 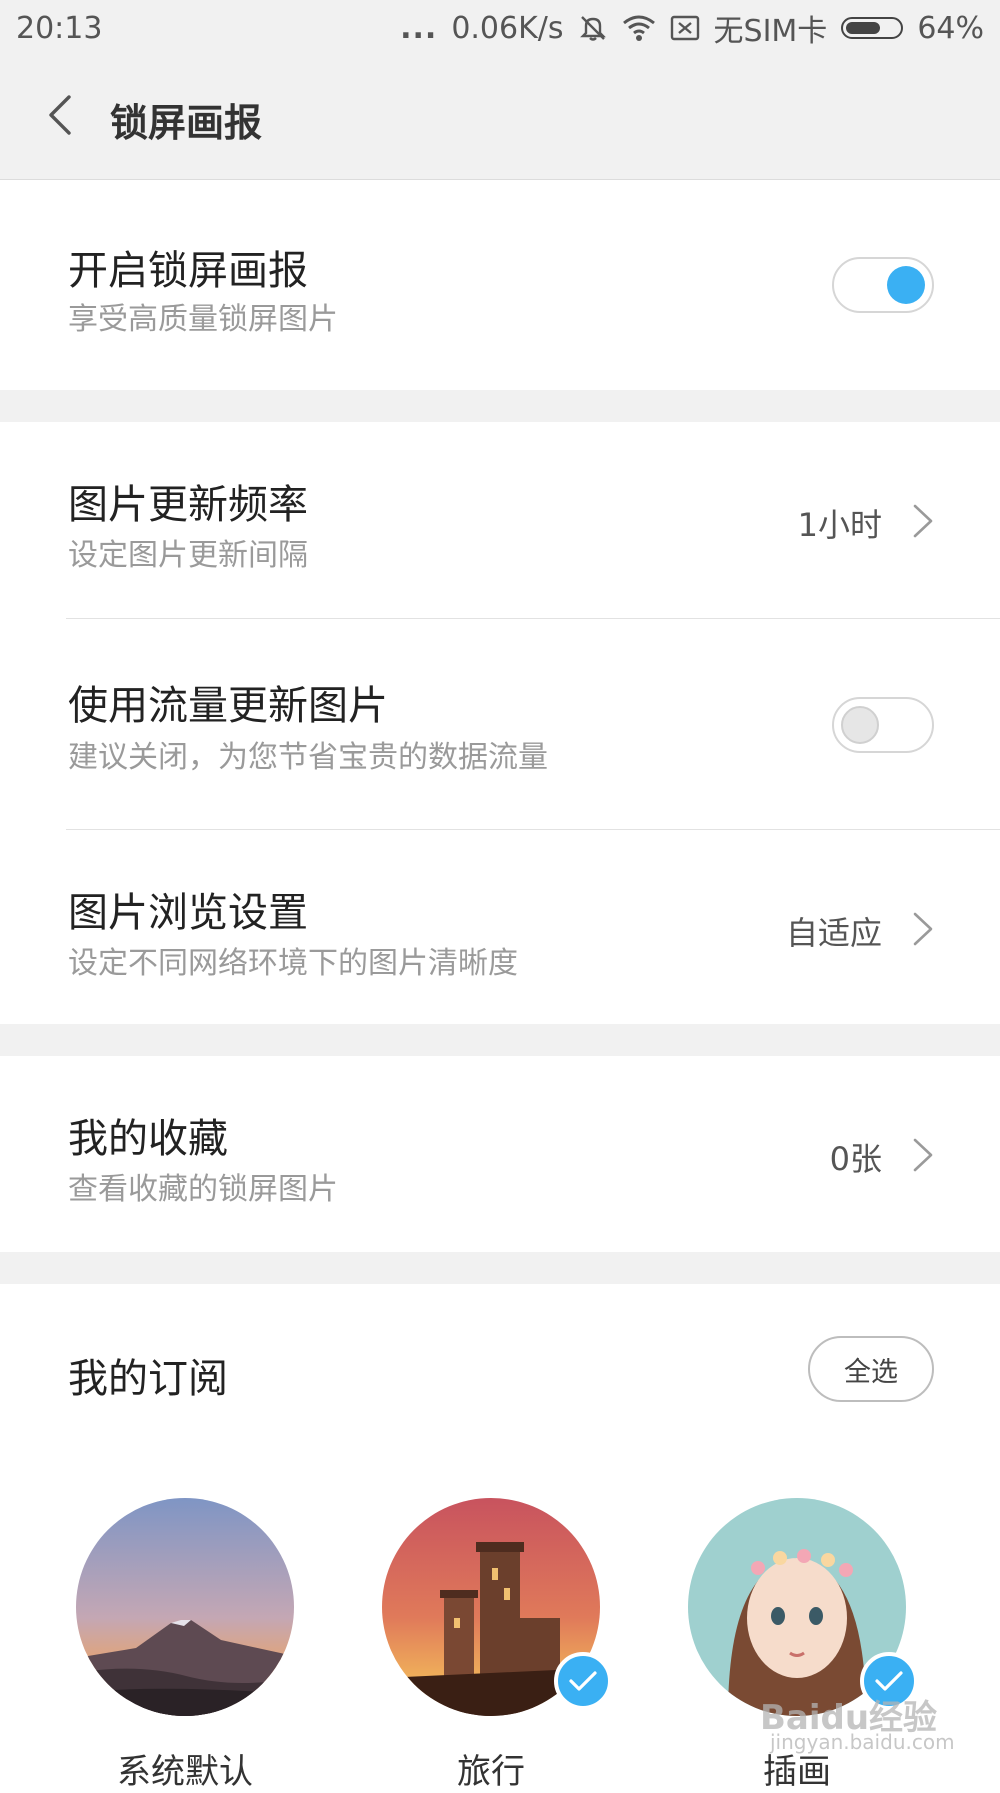 I want to click on favorites-subtitle: 查看收藏的锁屏图片, so click(x=203, y=1189).